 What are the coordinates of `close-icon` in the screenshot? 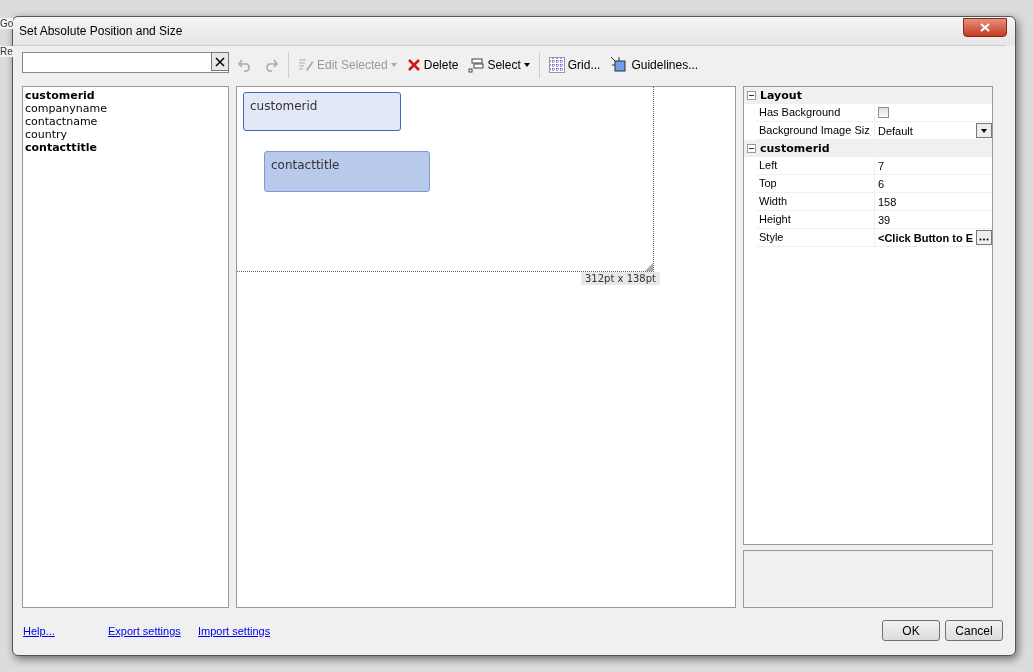 It's located at (985, 27).